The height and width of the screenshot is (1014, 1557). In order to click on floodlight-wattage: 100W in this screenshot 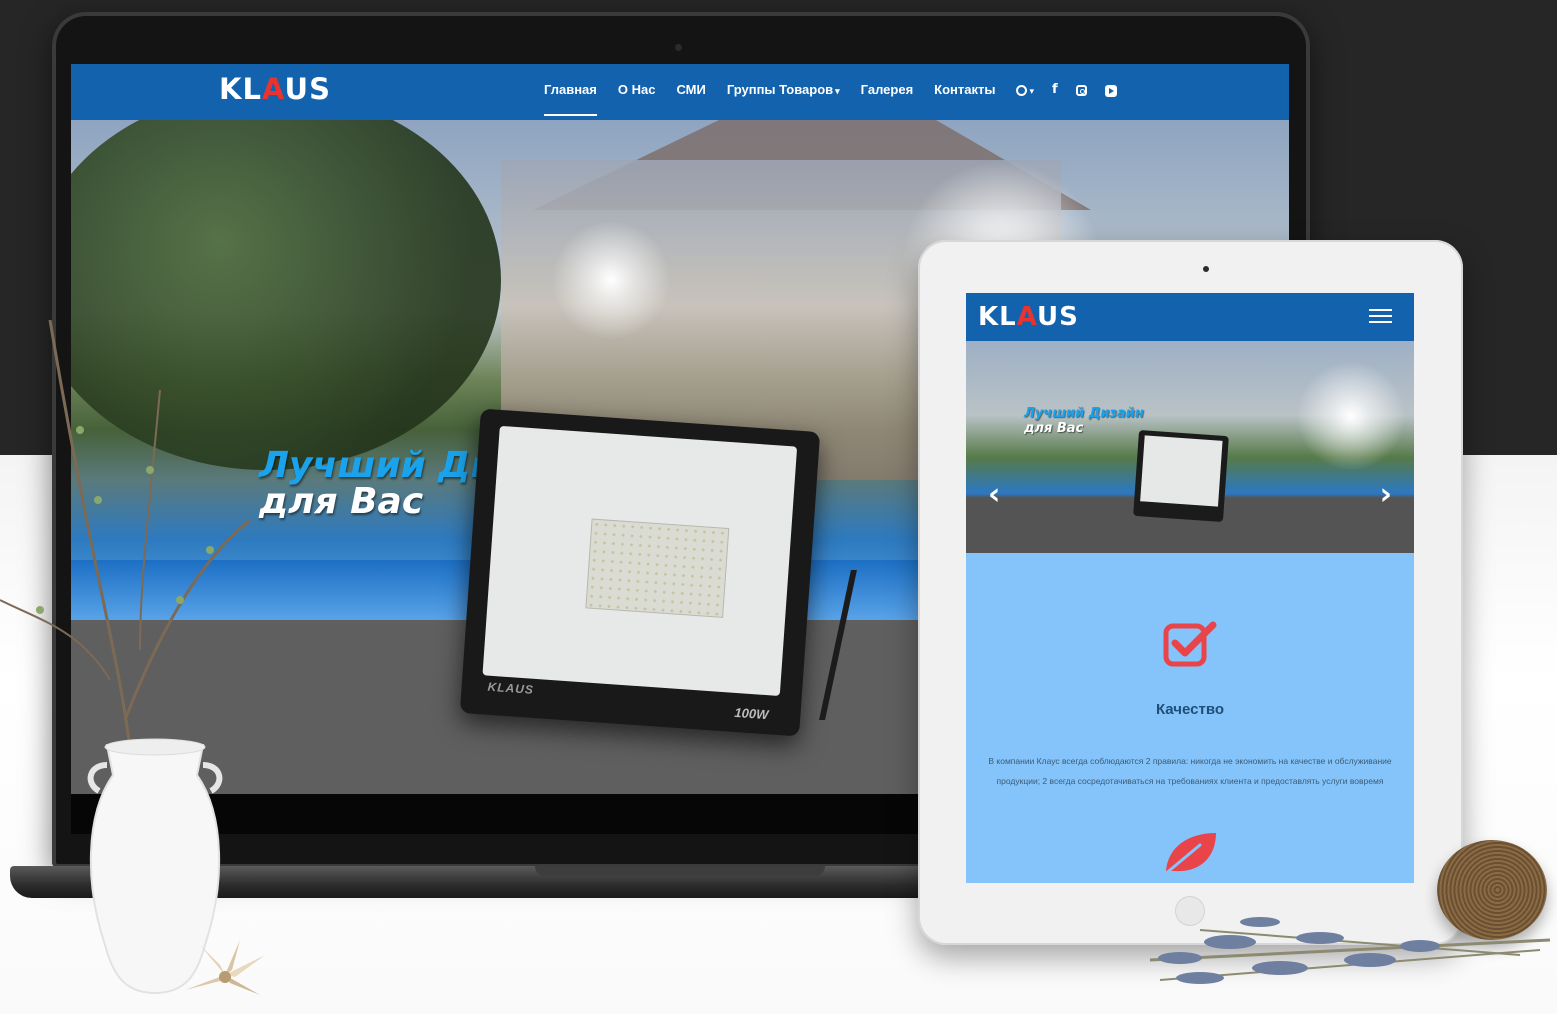, I will do `click(751, 713)`.